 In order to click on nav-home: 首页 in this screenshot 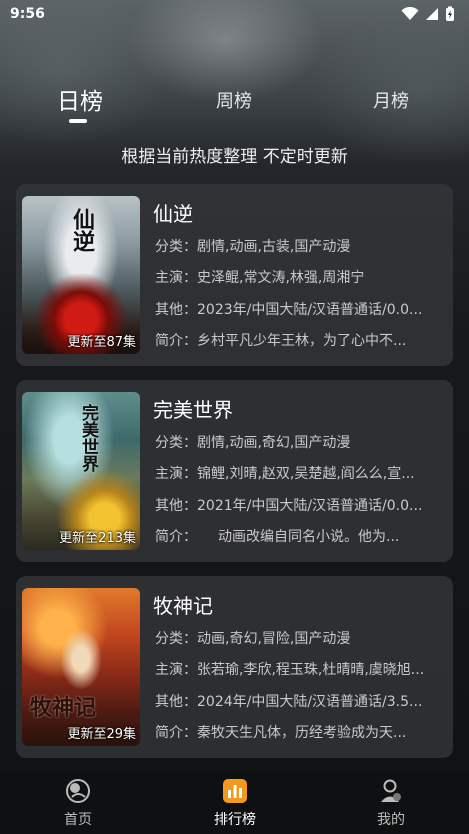, I will do `click(78, 803)`.